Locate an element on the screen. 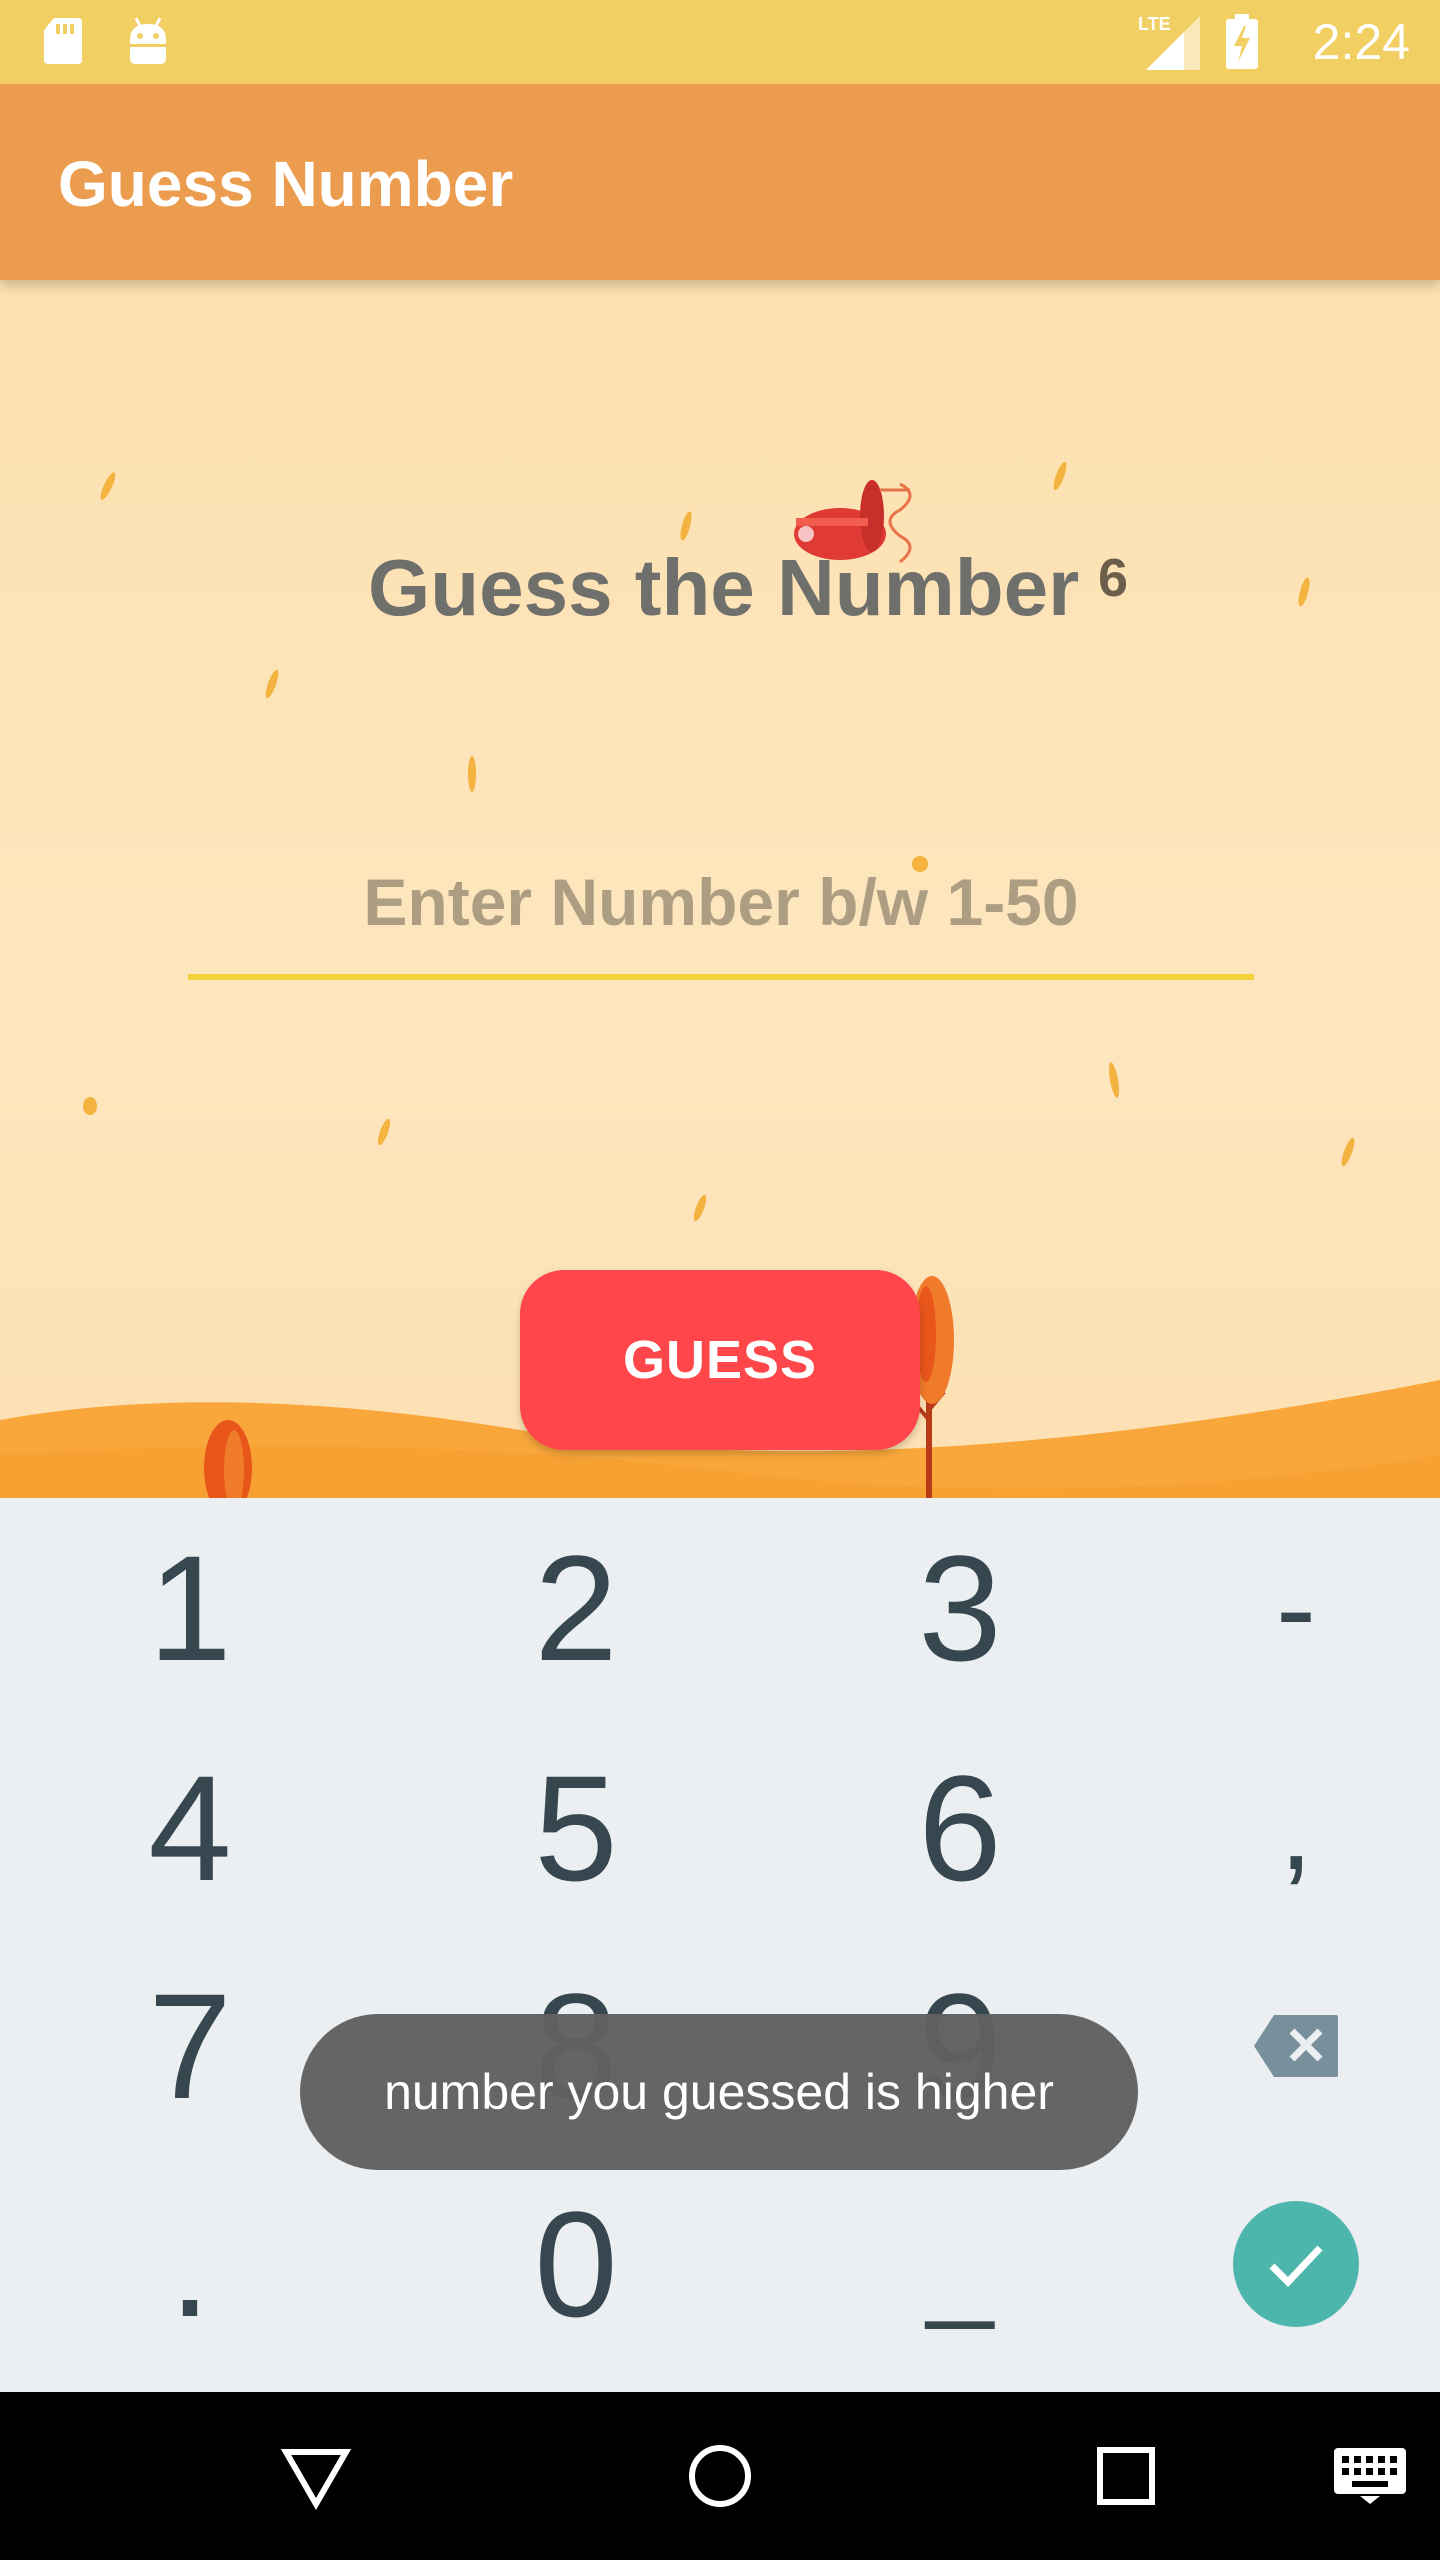  app-title: Guess Number is located at coordinates (286, 184).